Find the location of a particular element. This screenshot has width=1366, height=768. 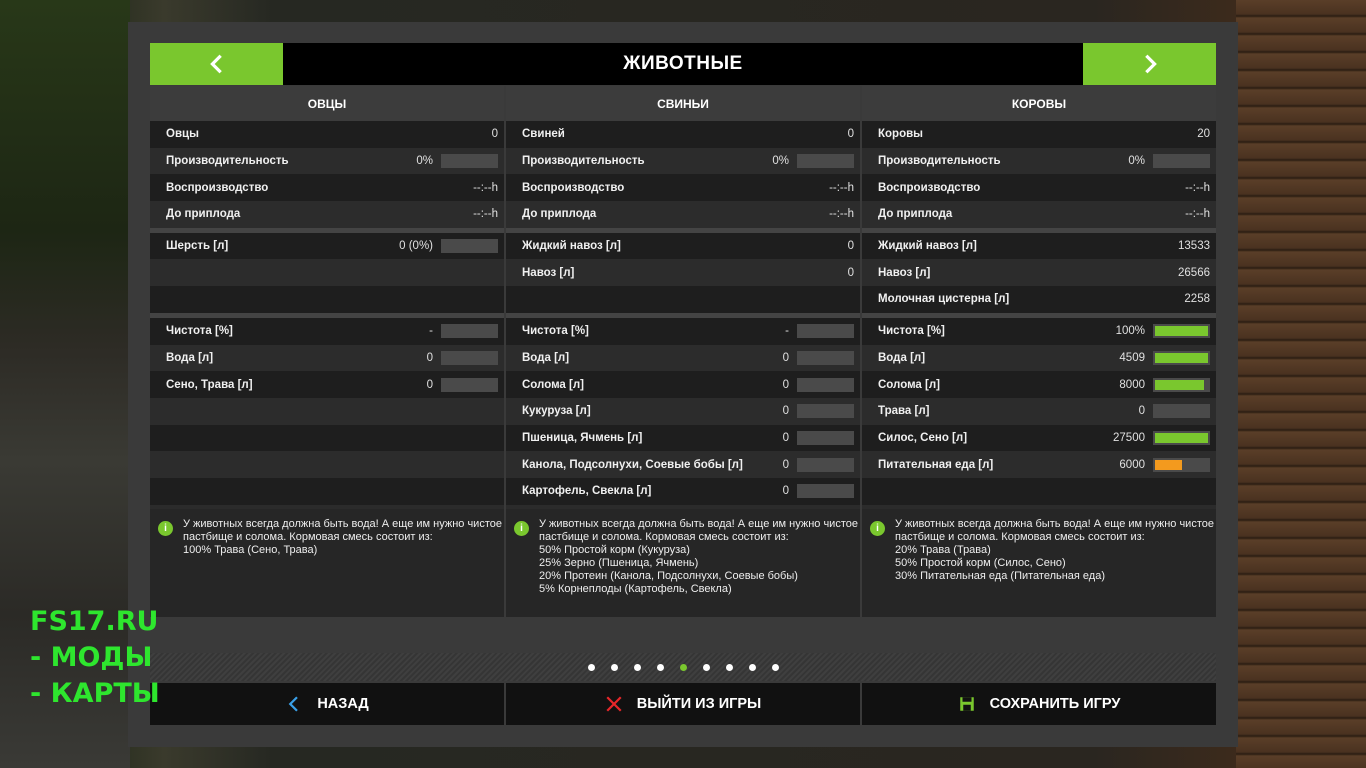

column-title: СВИНЬИ is located at coordinates (683, 103).